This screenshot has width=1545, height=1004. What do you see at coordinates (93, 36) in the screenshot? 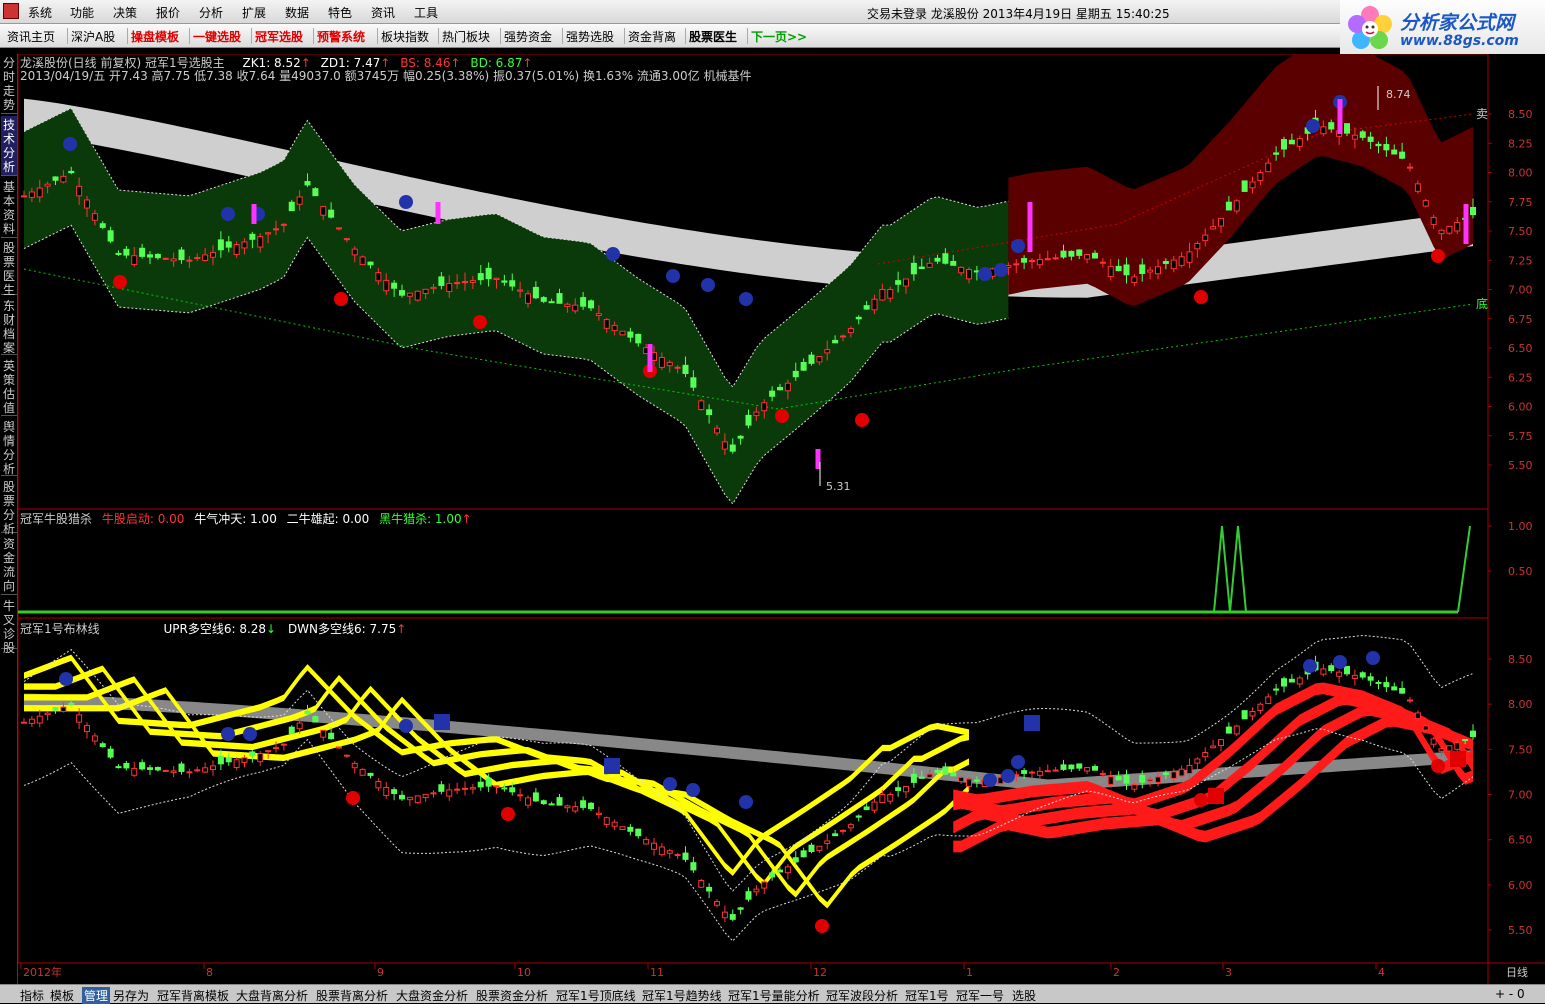
I see `toolbar-item-1: 深沪A股` at bounding box center [93, 36].